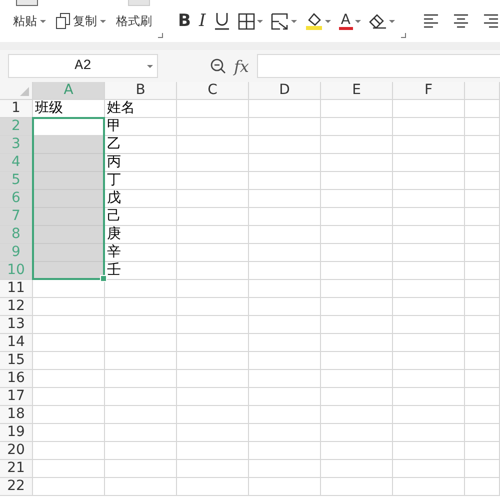 Image resolution: width=500 pixels, height=500 pixels. Describe the element at coordinates (16, 451) in the screenshot. I see `row-header: 20` at that location.